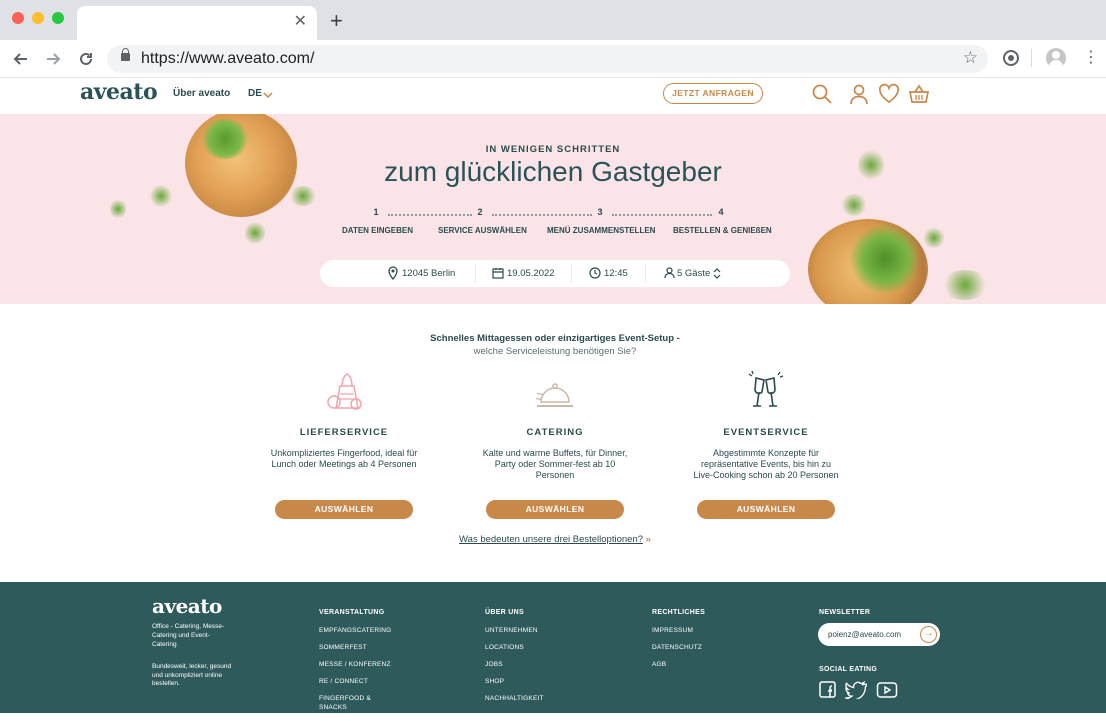  What do you see at coordinates (616, 273) in the screenshot?
I see `time-field: 12:45` at bounding box center [616, 273].